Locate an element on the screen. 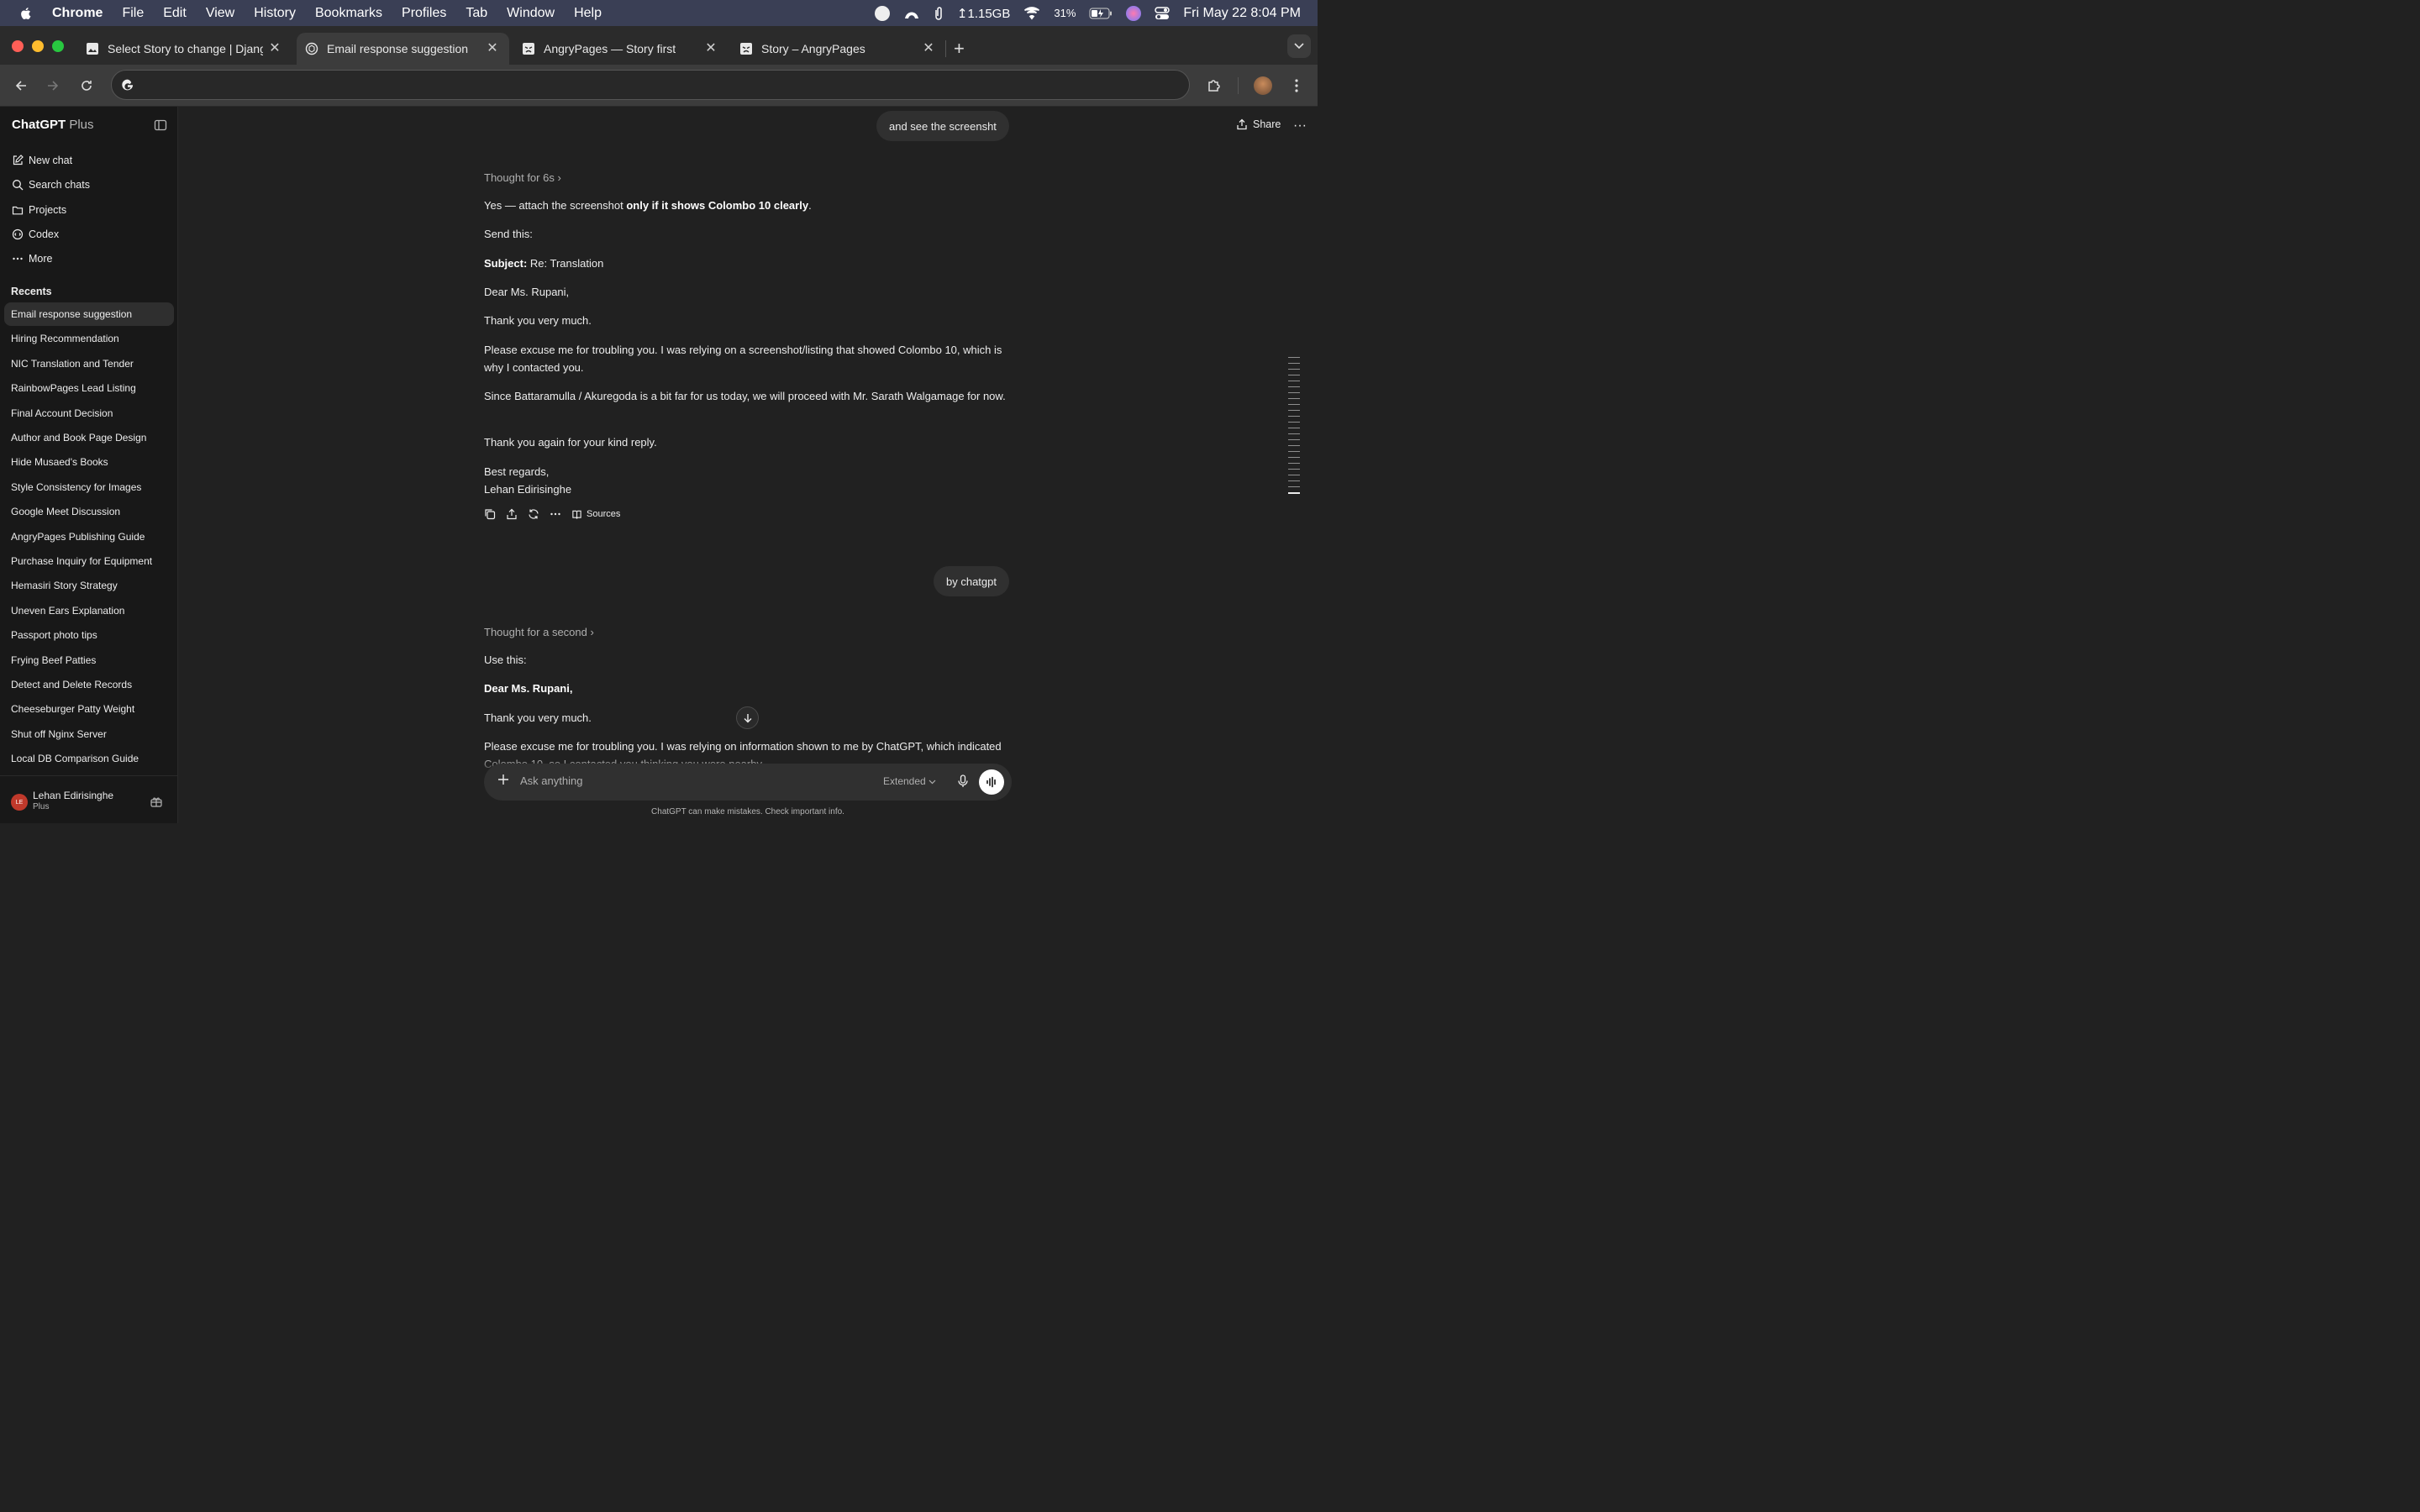  regenerate-icon is located at coordinates (533, 514).